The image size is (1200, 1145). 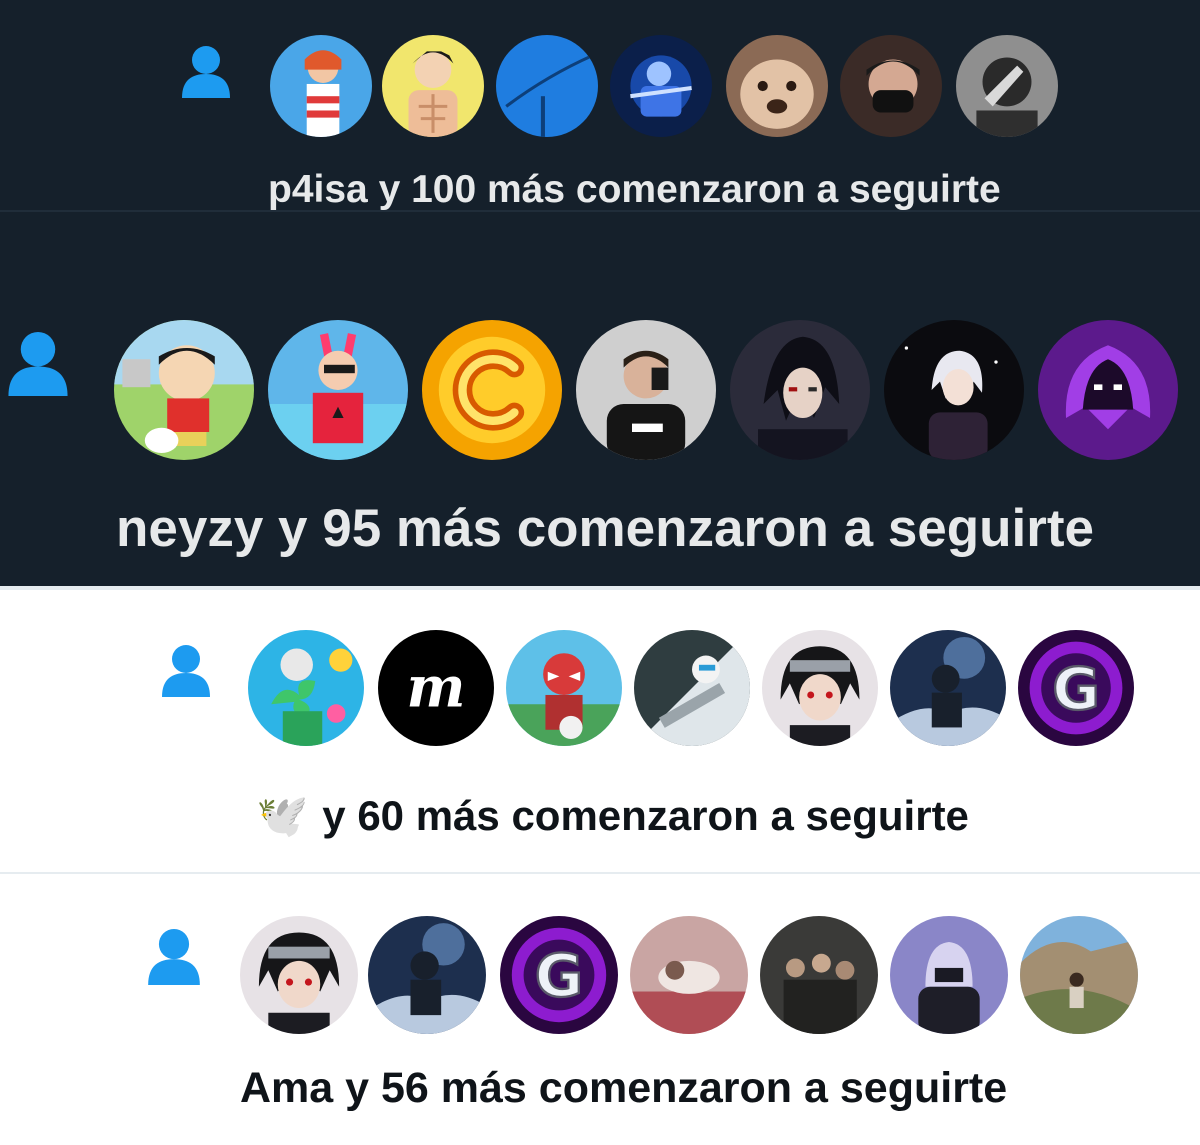 What do you see at coordinates (184, 390) in the screenshot?
I see `shinchan-avatar` at bounding box center [184, 390].